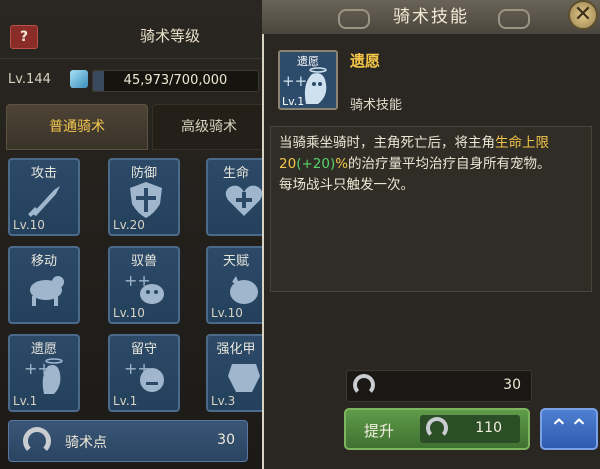 The width and height of the screenshot is (600, 469). Describe the element at coordinates (144, 287) in the screenshot. I see `tame-beast-icon: ++` at that location.